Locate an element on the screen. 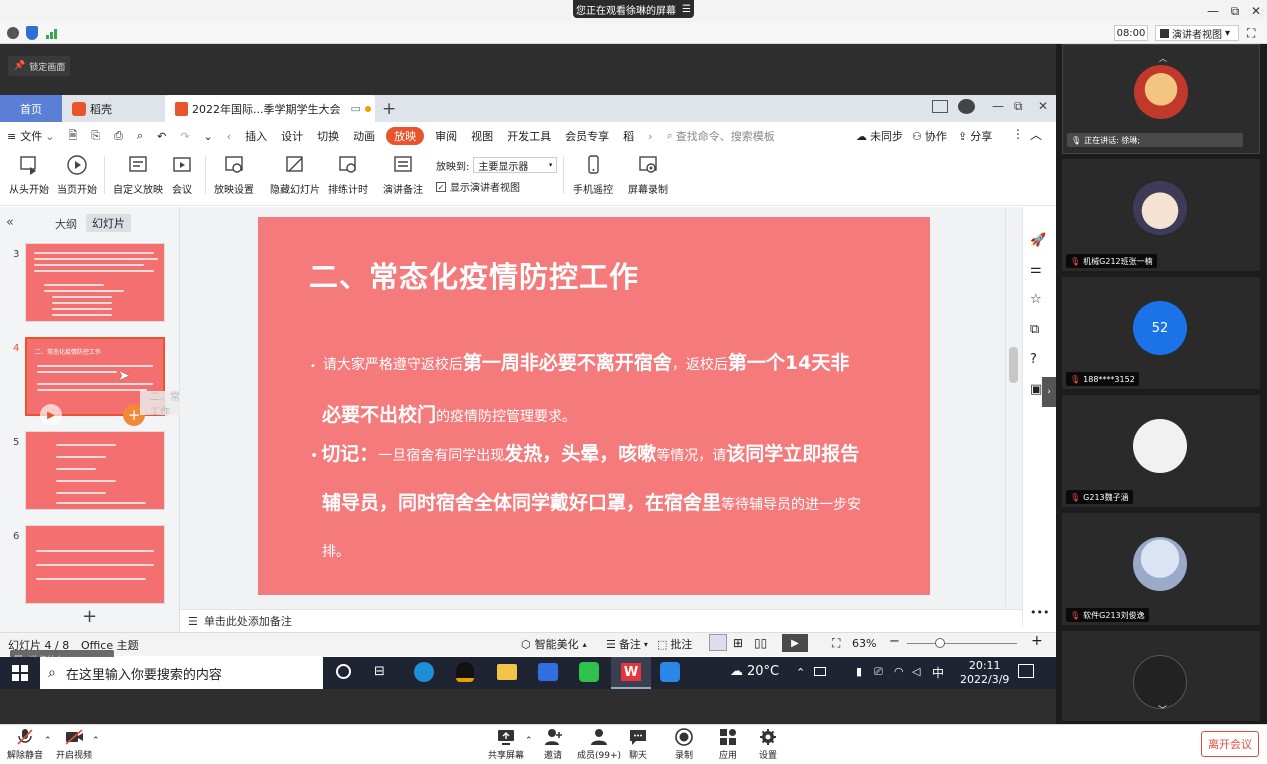  chevron-up-icon: ︿ is located at coordinates (1163, 58).